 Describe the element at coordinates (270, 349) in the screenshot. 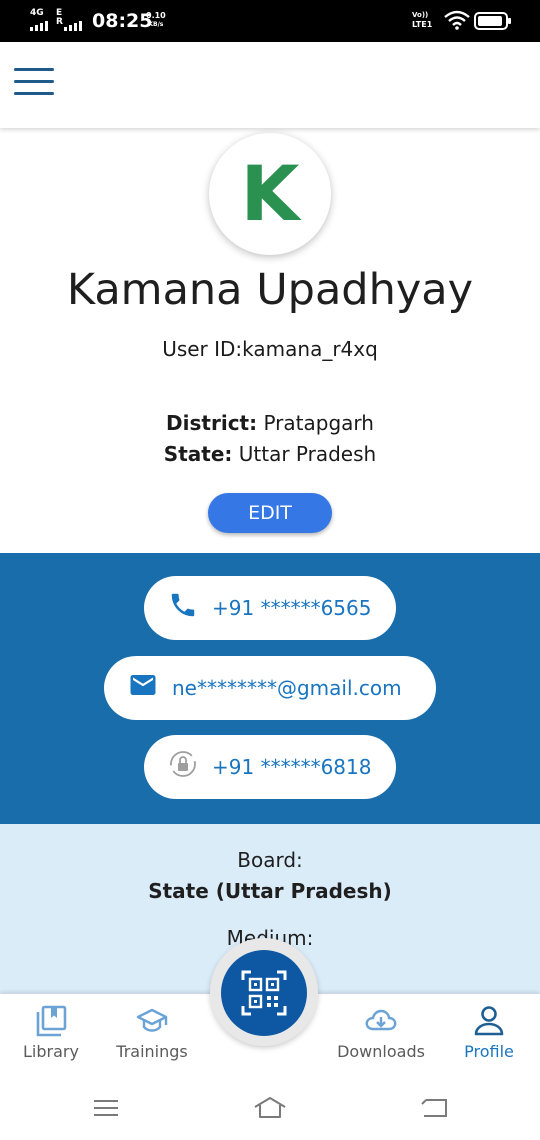

I see `user-id: User ID:kamana_r4xq` at that location.